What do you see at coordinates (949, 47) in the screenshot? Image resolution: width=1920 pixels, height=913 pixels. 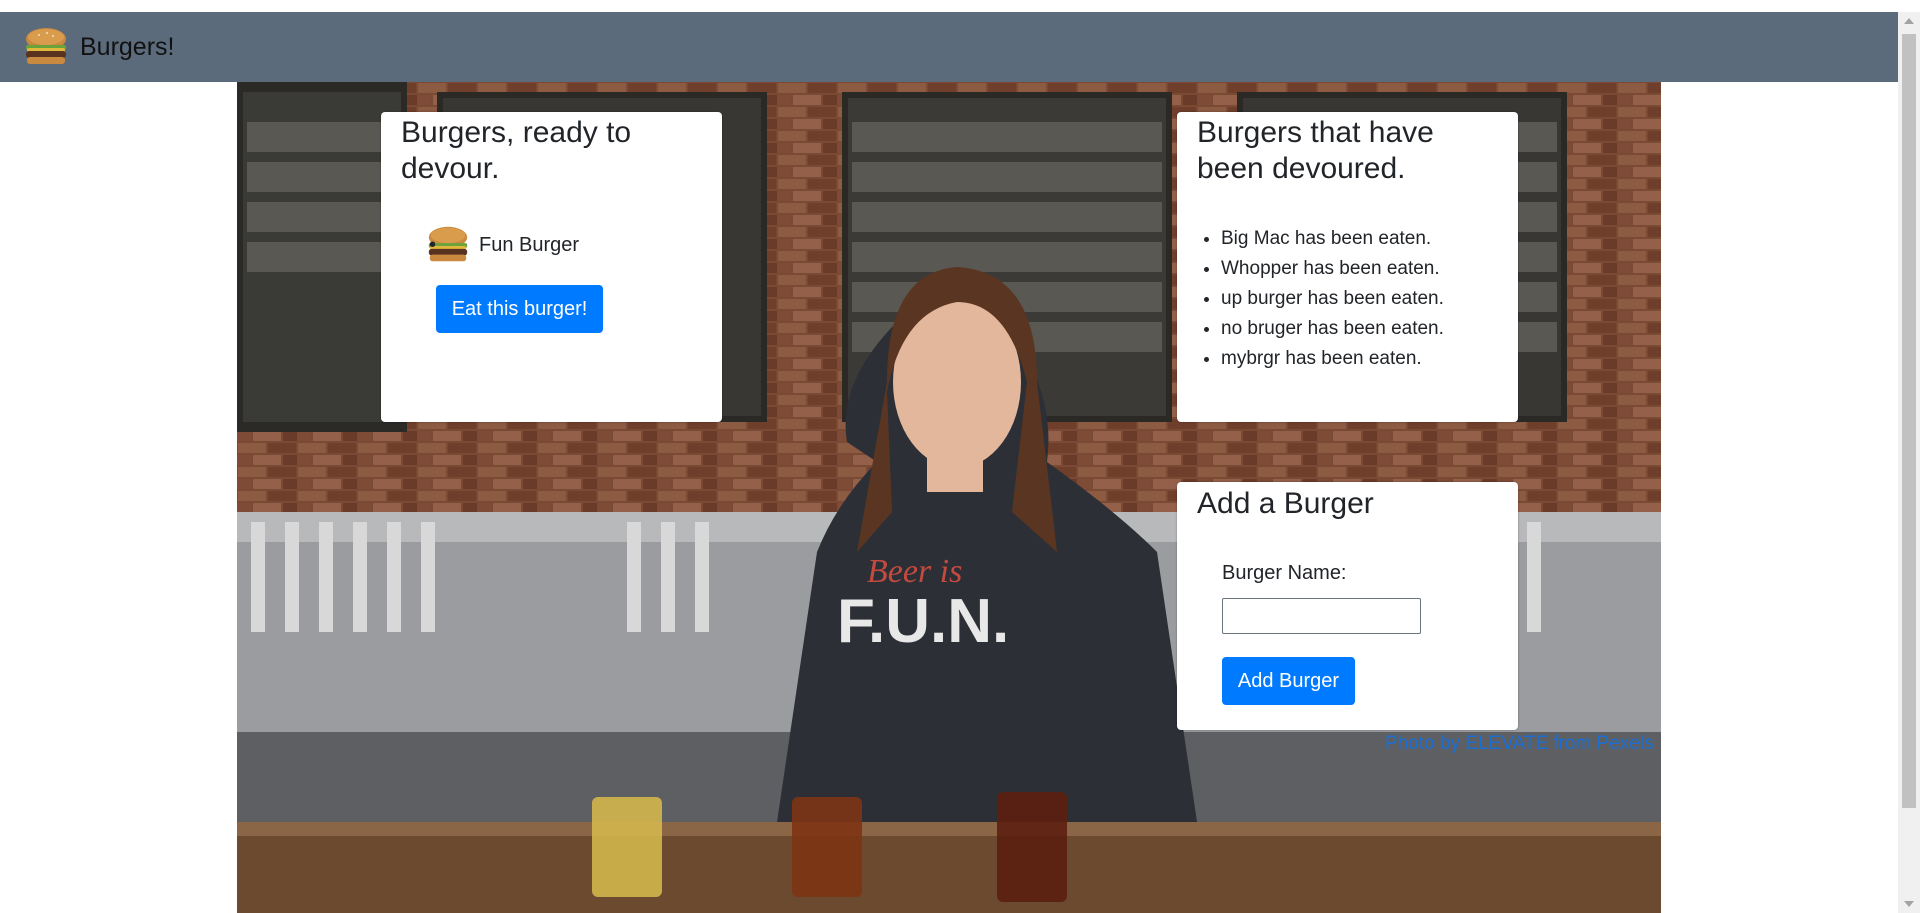 I see `navbar: Burgers!` at bounding box center [949, 47].